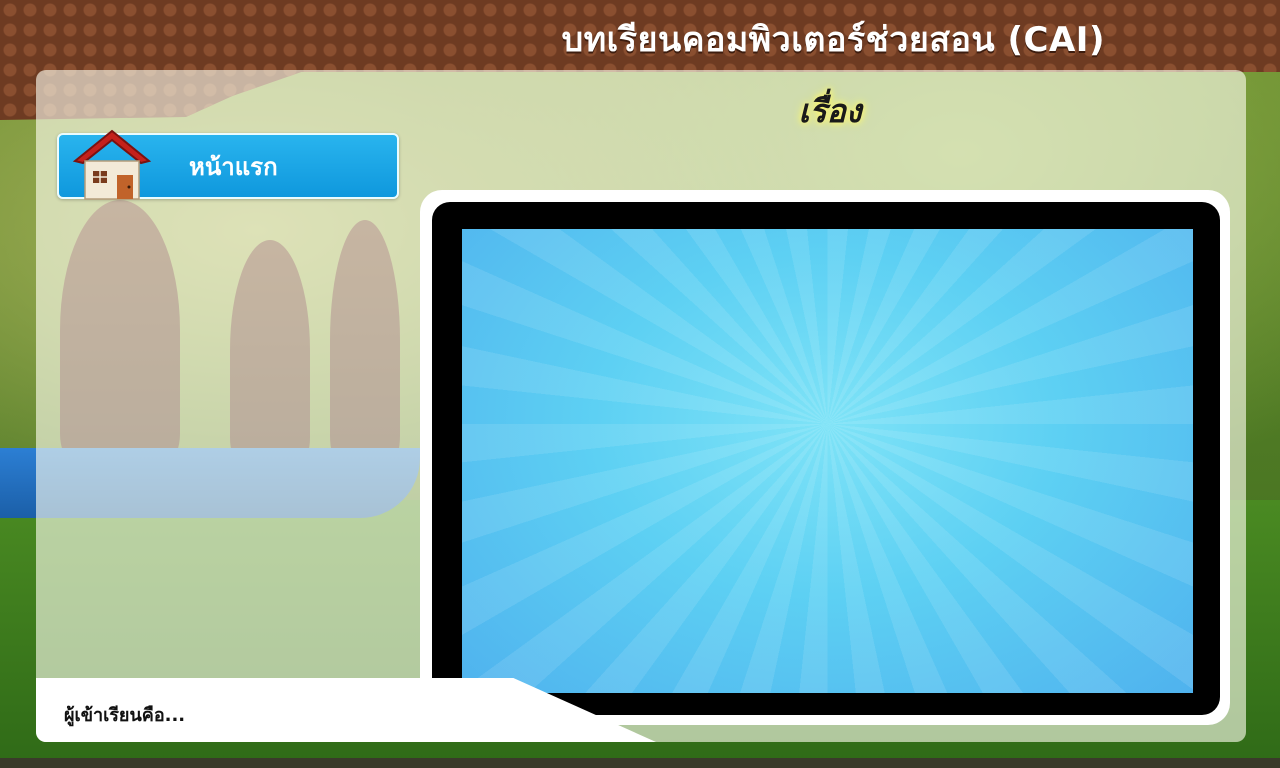  I want to click on home-button-label: หน้าแรก, so click(233, 167).